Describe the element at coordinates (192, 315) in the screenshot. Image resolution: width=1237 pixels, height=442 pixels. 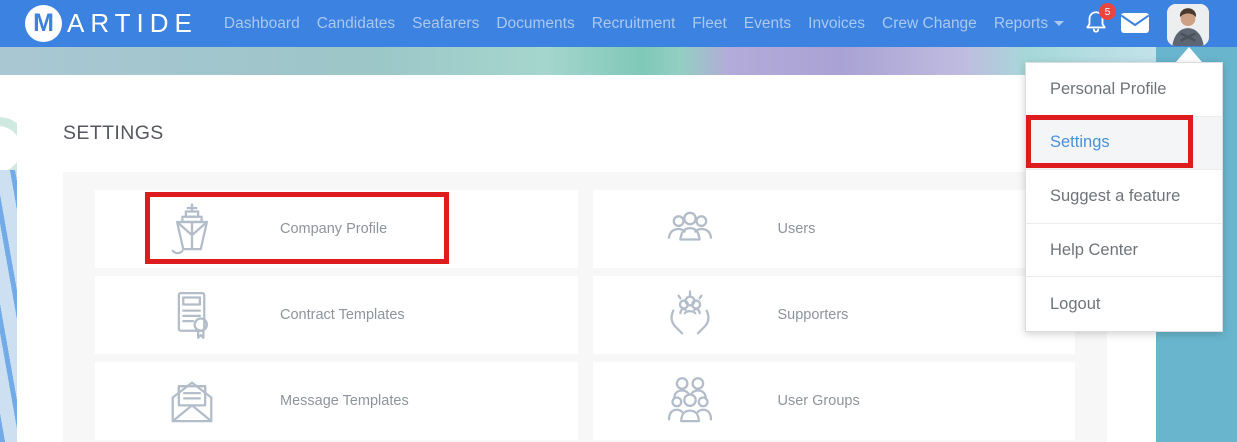
I see `contract-document-icon` at that location.